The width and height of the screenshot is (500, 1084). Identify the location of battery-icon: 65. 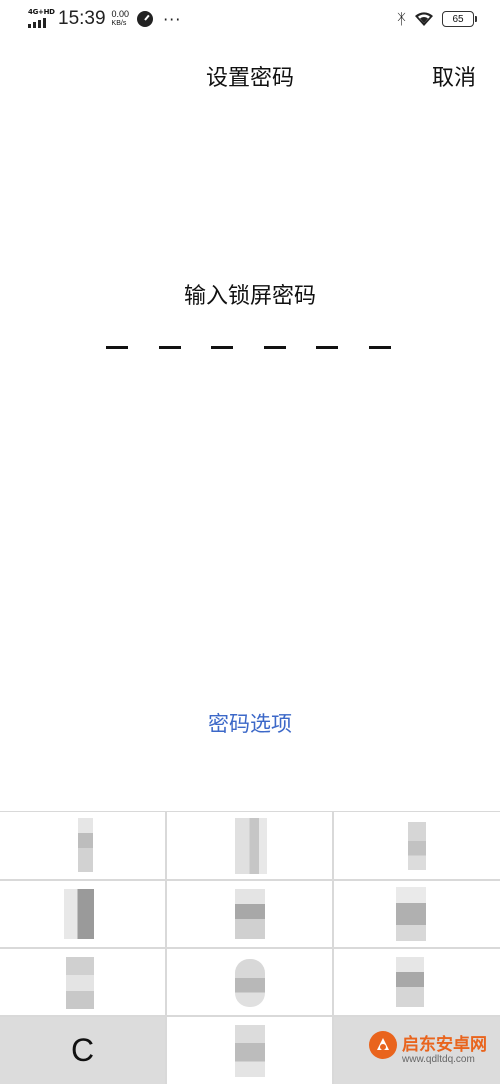
(459, 19).